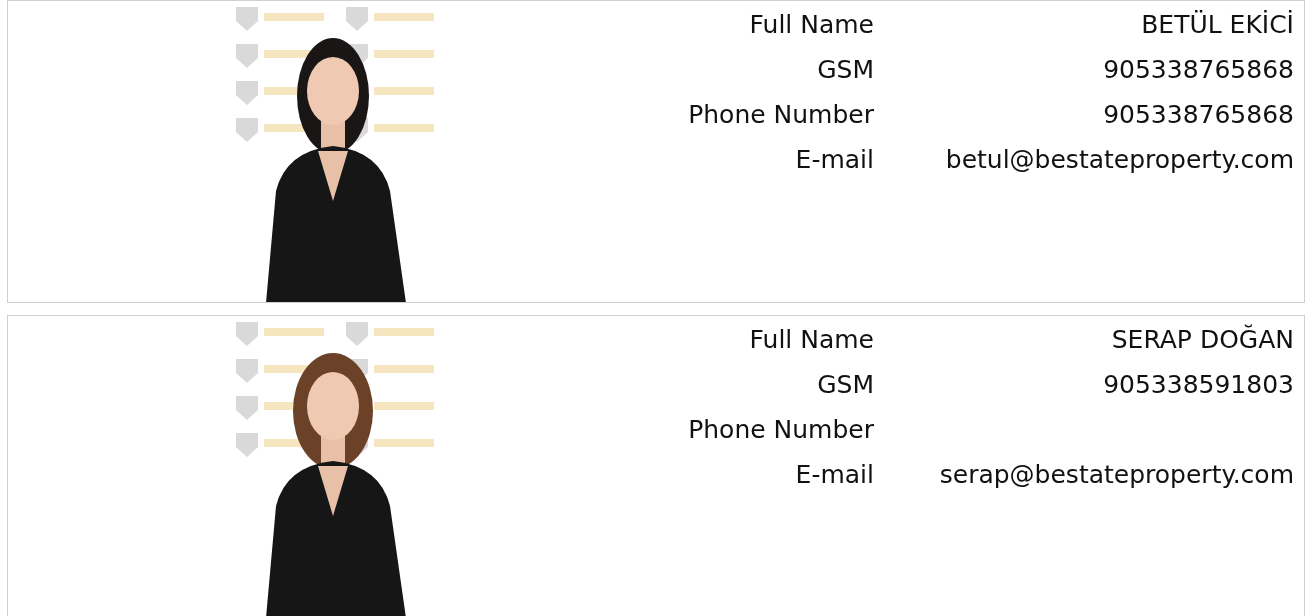 The height and width of the screenshot is (616, 1315). What do you see at coordinates (1198, 385) in the screenshot?
I see `field-value: 905338591803` at bounding box center [1198, 385].